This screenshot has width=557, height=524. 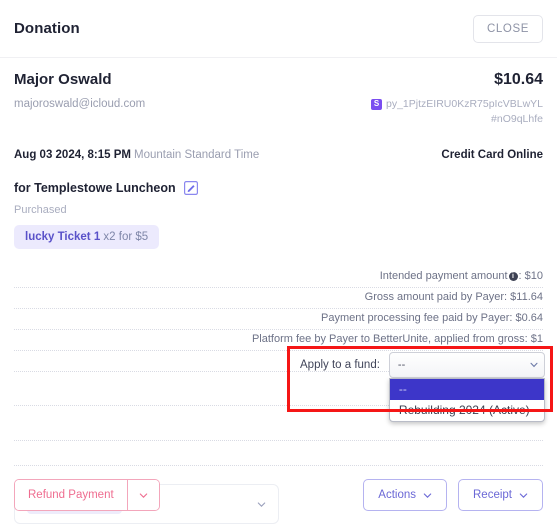 What do you see at coordinates (453, 495) in the screenshot?
I see `footer-actions-group: Actions Receipt` at bounding box center [453, 495].